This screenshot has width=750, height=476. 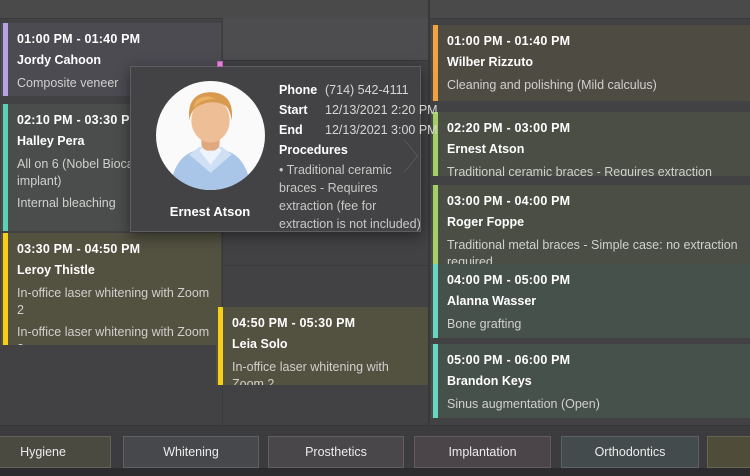 What do you see at coordinates (260, 344) in the screenshot?
I see `appointment-patient-name: Leia Solo` at bounding box center [260, 344].